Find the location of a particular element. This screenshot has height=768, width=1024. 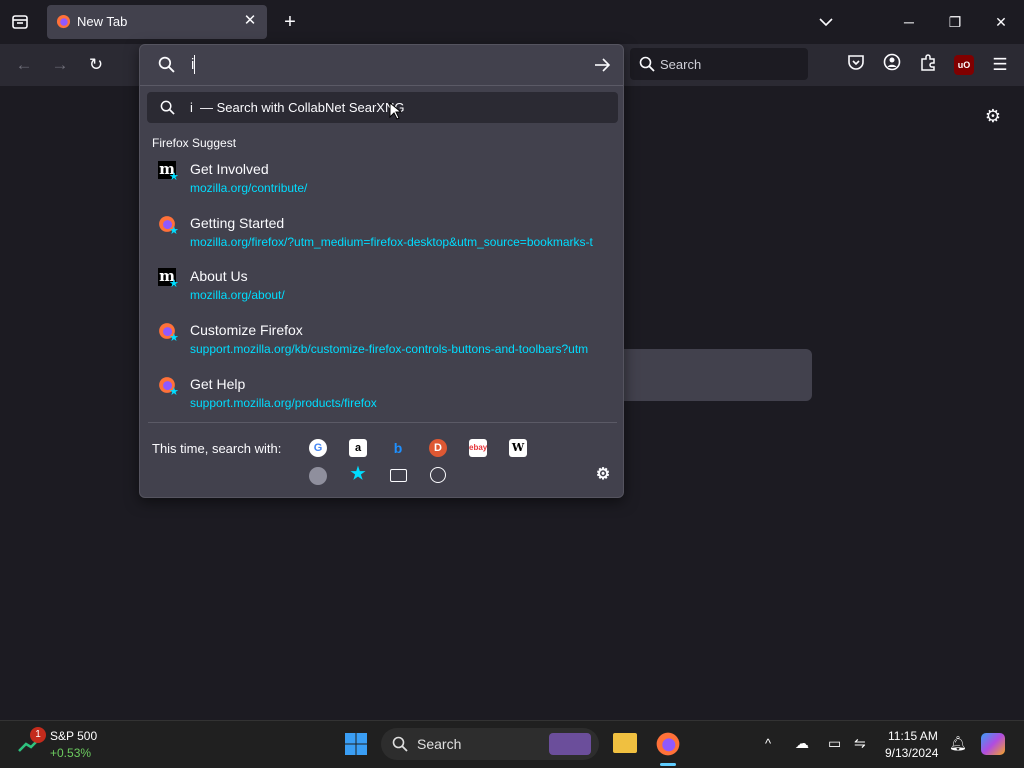

account-icon is located at coordinates (892, 65).